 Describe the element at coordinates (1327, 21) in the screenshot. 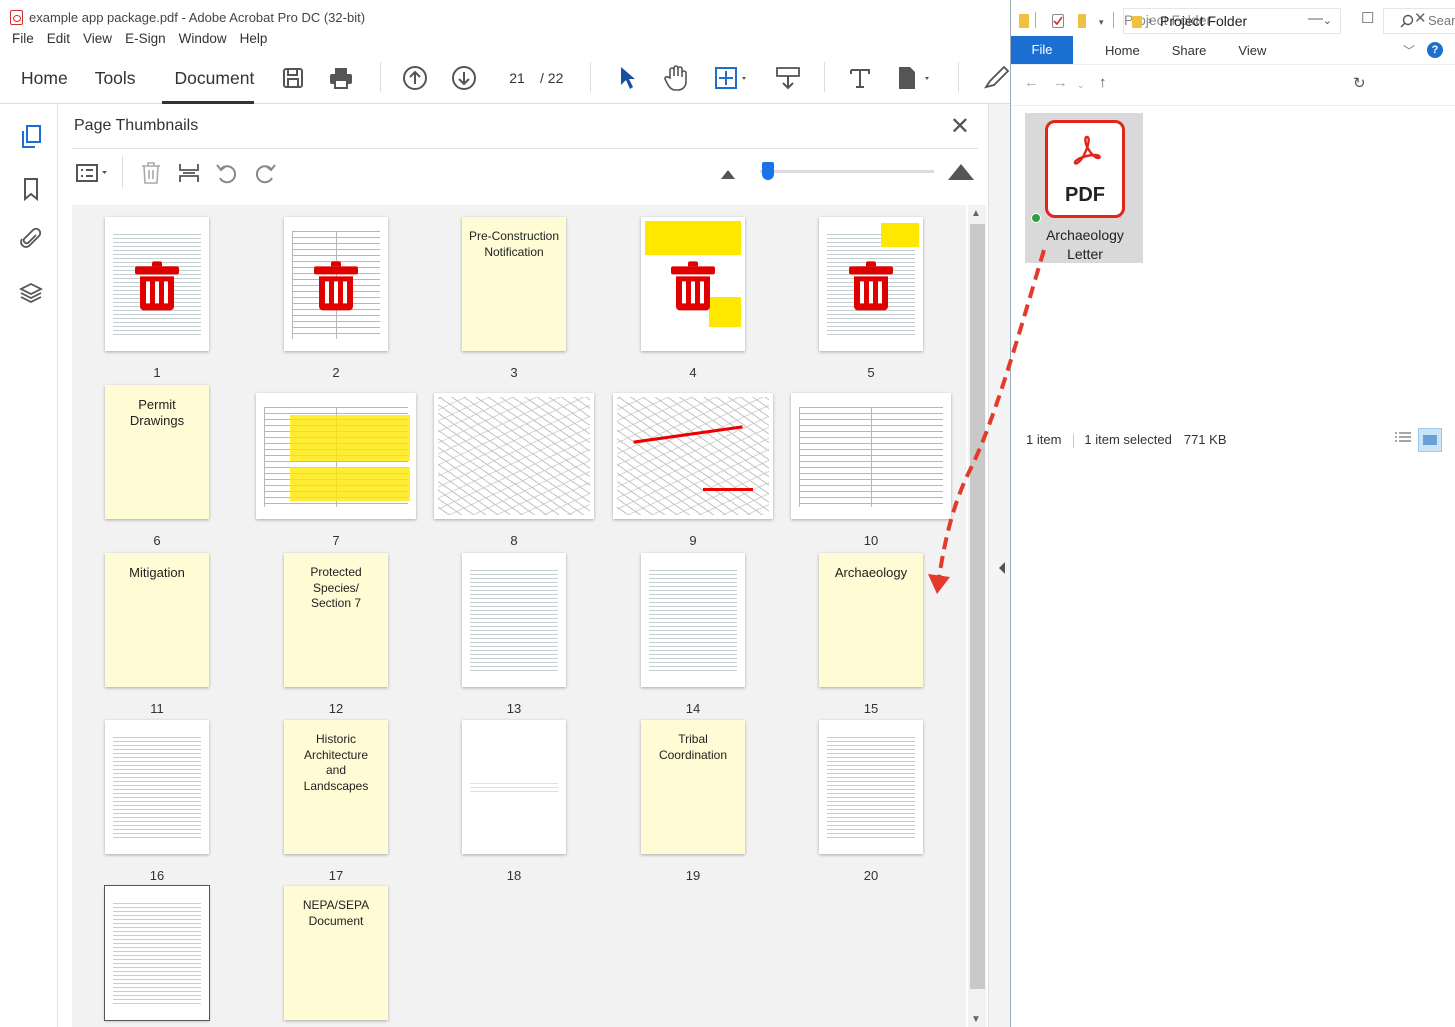

I see `address-dropdown-icon: ⌄` at that location.